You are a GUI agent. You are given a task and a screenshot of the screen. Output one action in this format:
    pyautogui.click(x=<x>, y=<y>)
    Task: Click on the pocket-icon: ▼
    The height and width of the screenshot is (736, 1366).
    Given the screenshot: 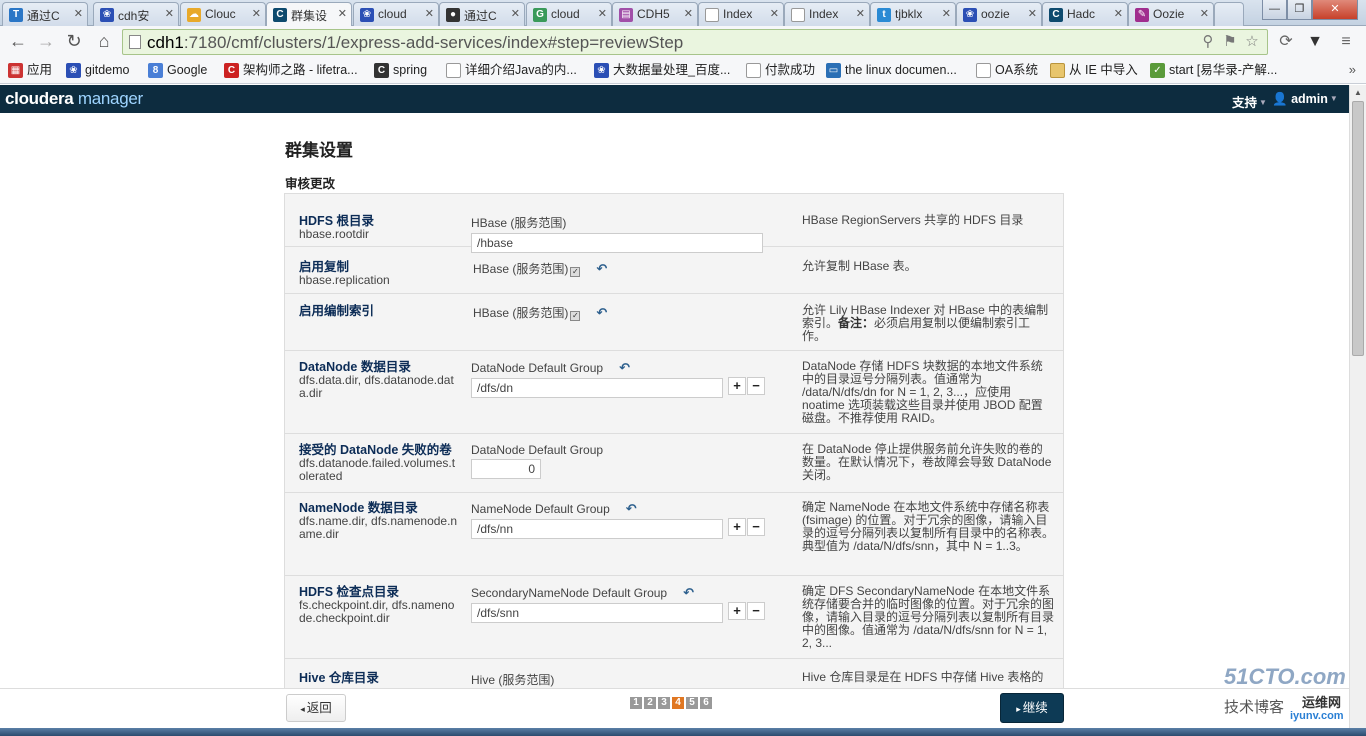 What is the action you would take?
    pyautogui.click(x=1315, y=42)
    